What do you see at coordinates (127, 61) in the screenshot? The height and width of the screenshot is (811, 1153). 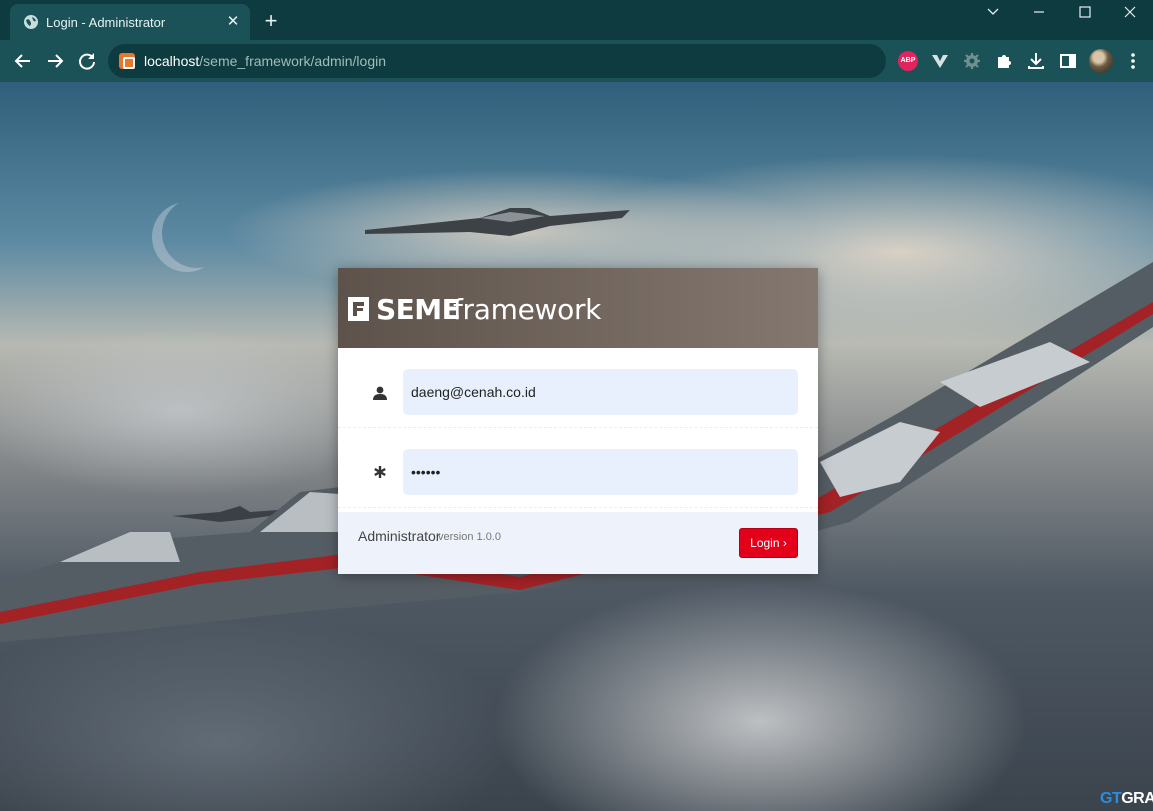 I see `site-icon` at bounding box center [127, 61].